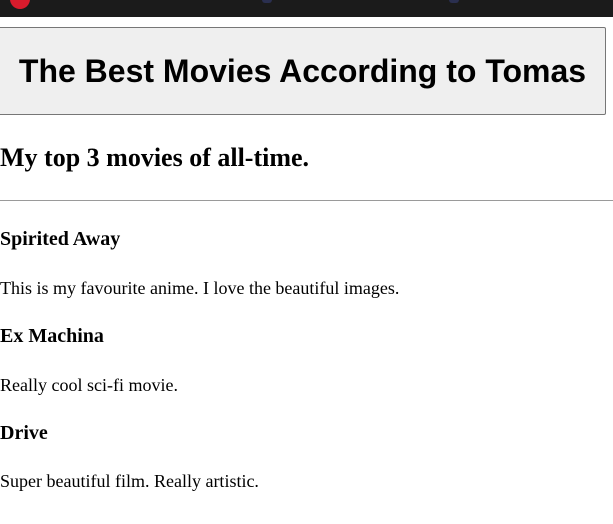  What do you see at coordinates (60, 239) in the screenshot?
I see `movie-title: Spirited Away` at bounding box center [60, 239].